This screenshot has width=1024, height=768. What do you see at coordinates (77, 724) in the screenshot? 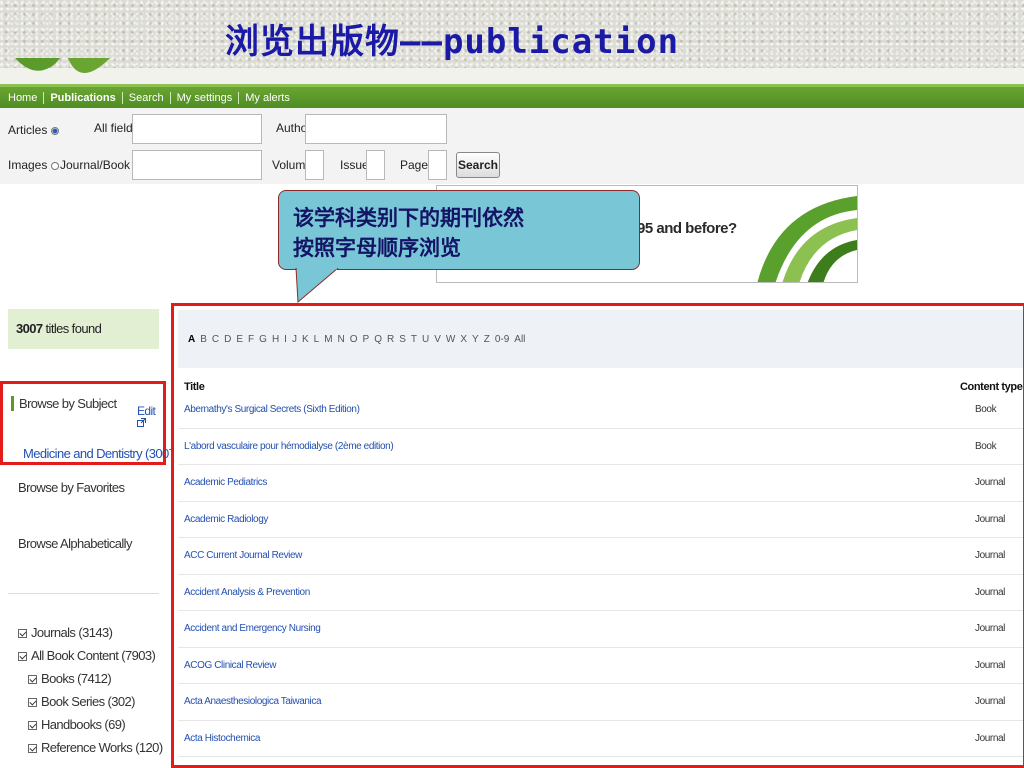
I see `filter-handbooks: Handbooks (69)` at bounding box center [77, 724].